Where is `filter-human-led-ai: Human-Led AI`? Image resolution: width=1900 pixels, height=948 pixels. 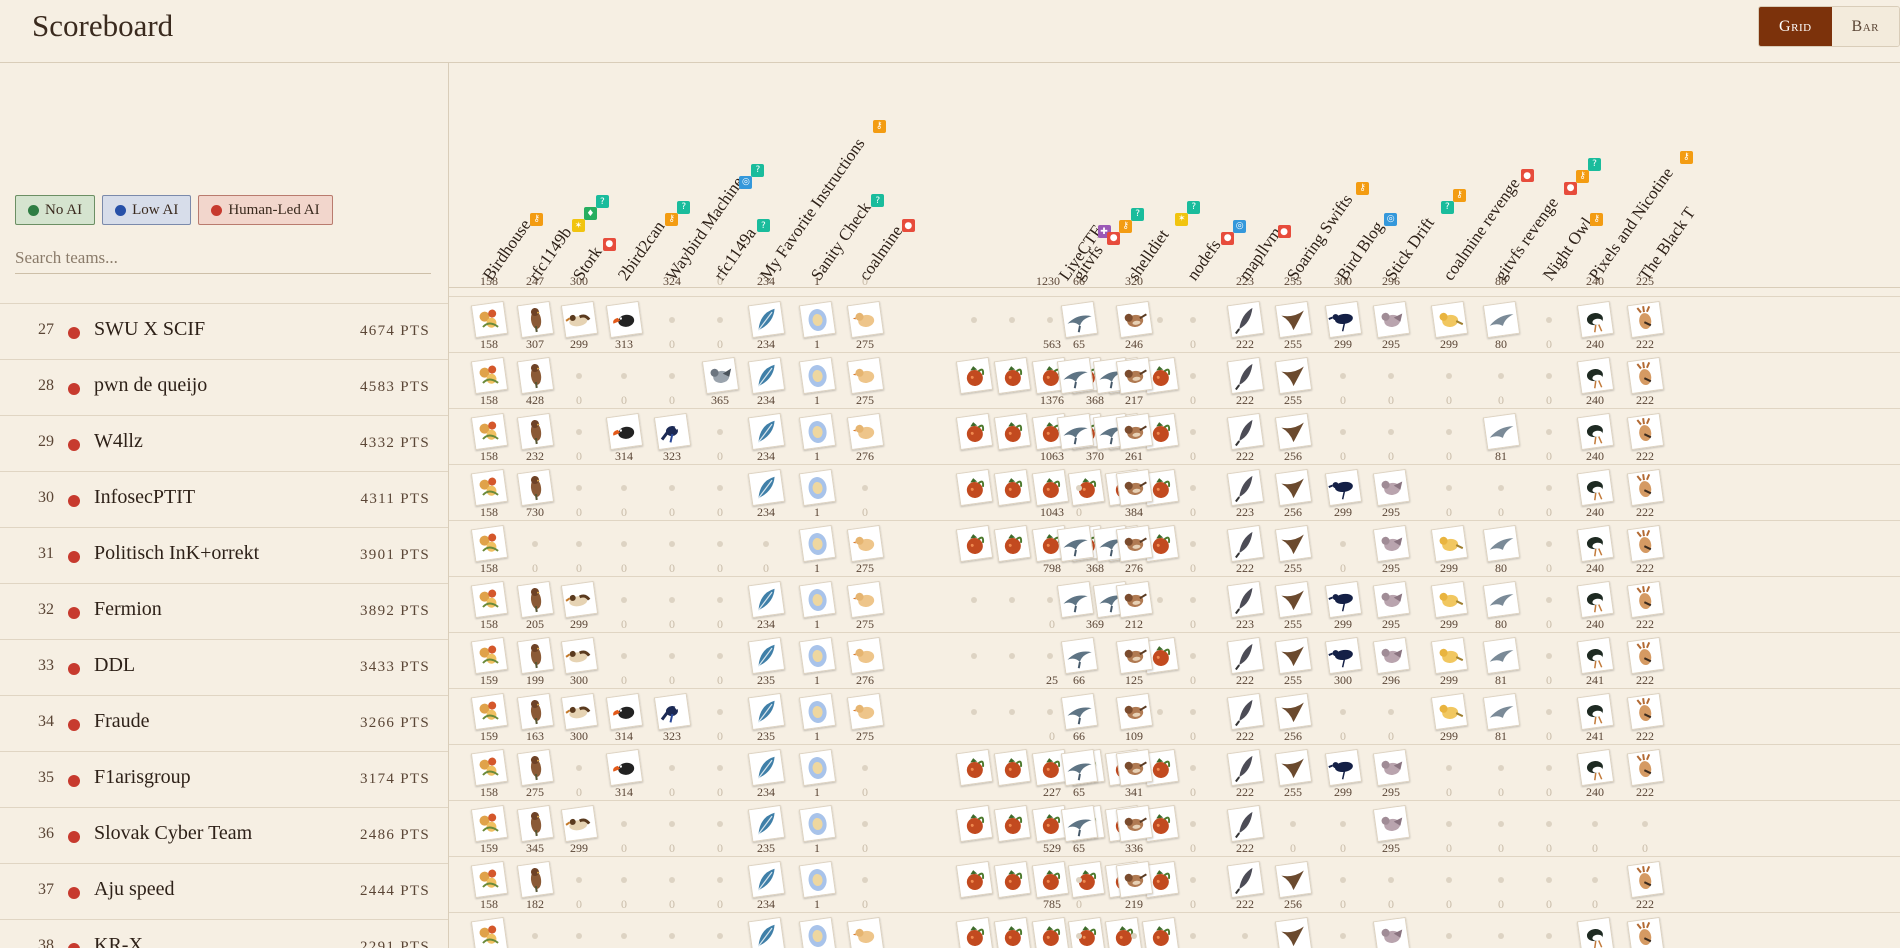 filter-human-led-ai: Human-Led AI is located at coordinates (265, 210).